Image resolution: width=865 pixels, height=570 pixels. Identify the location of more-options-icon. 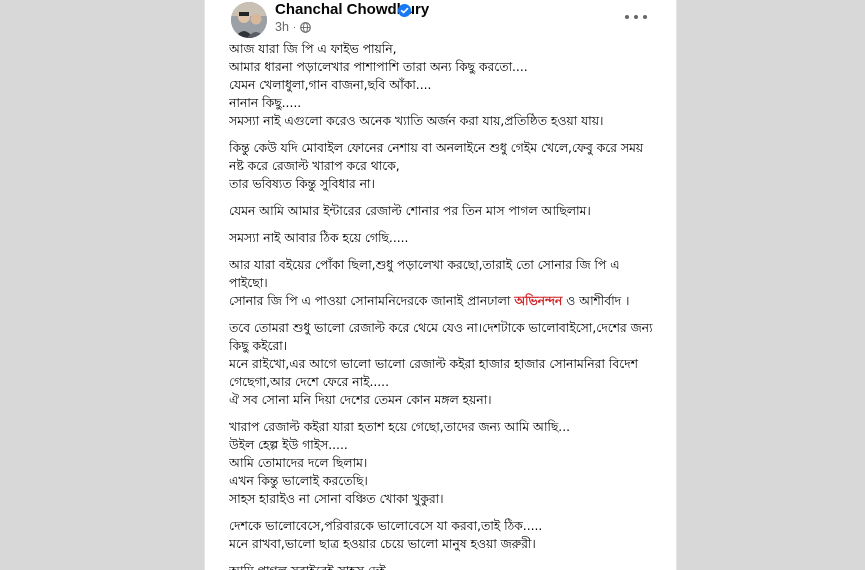
(636, 17).